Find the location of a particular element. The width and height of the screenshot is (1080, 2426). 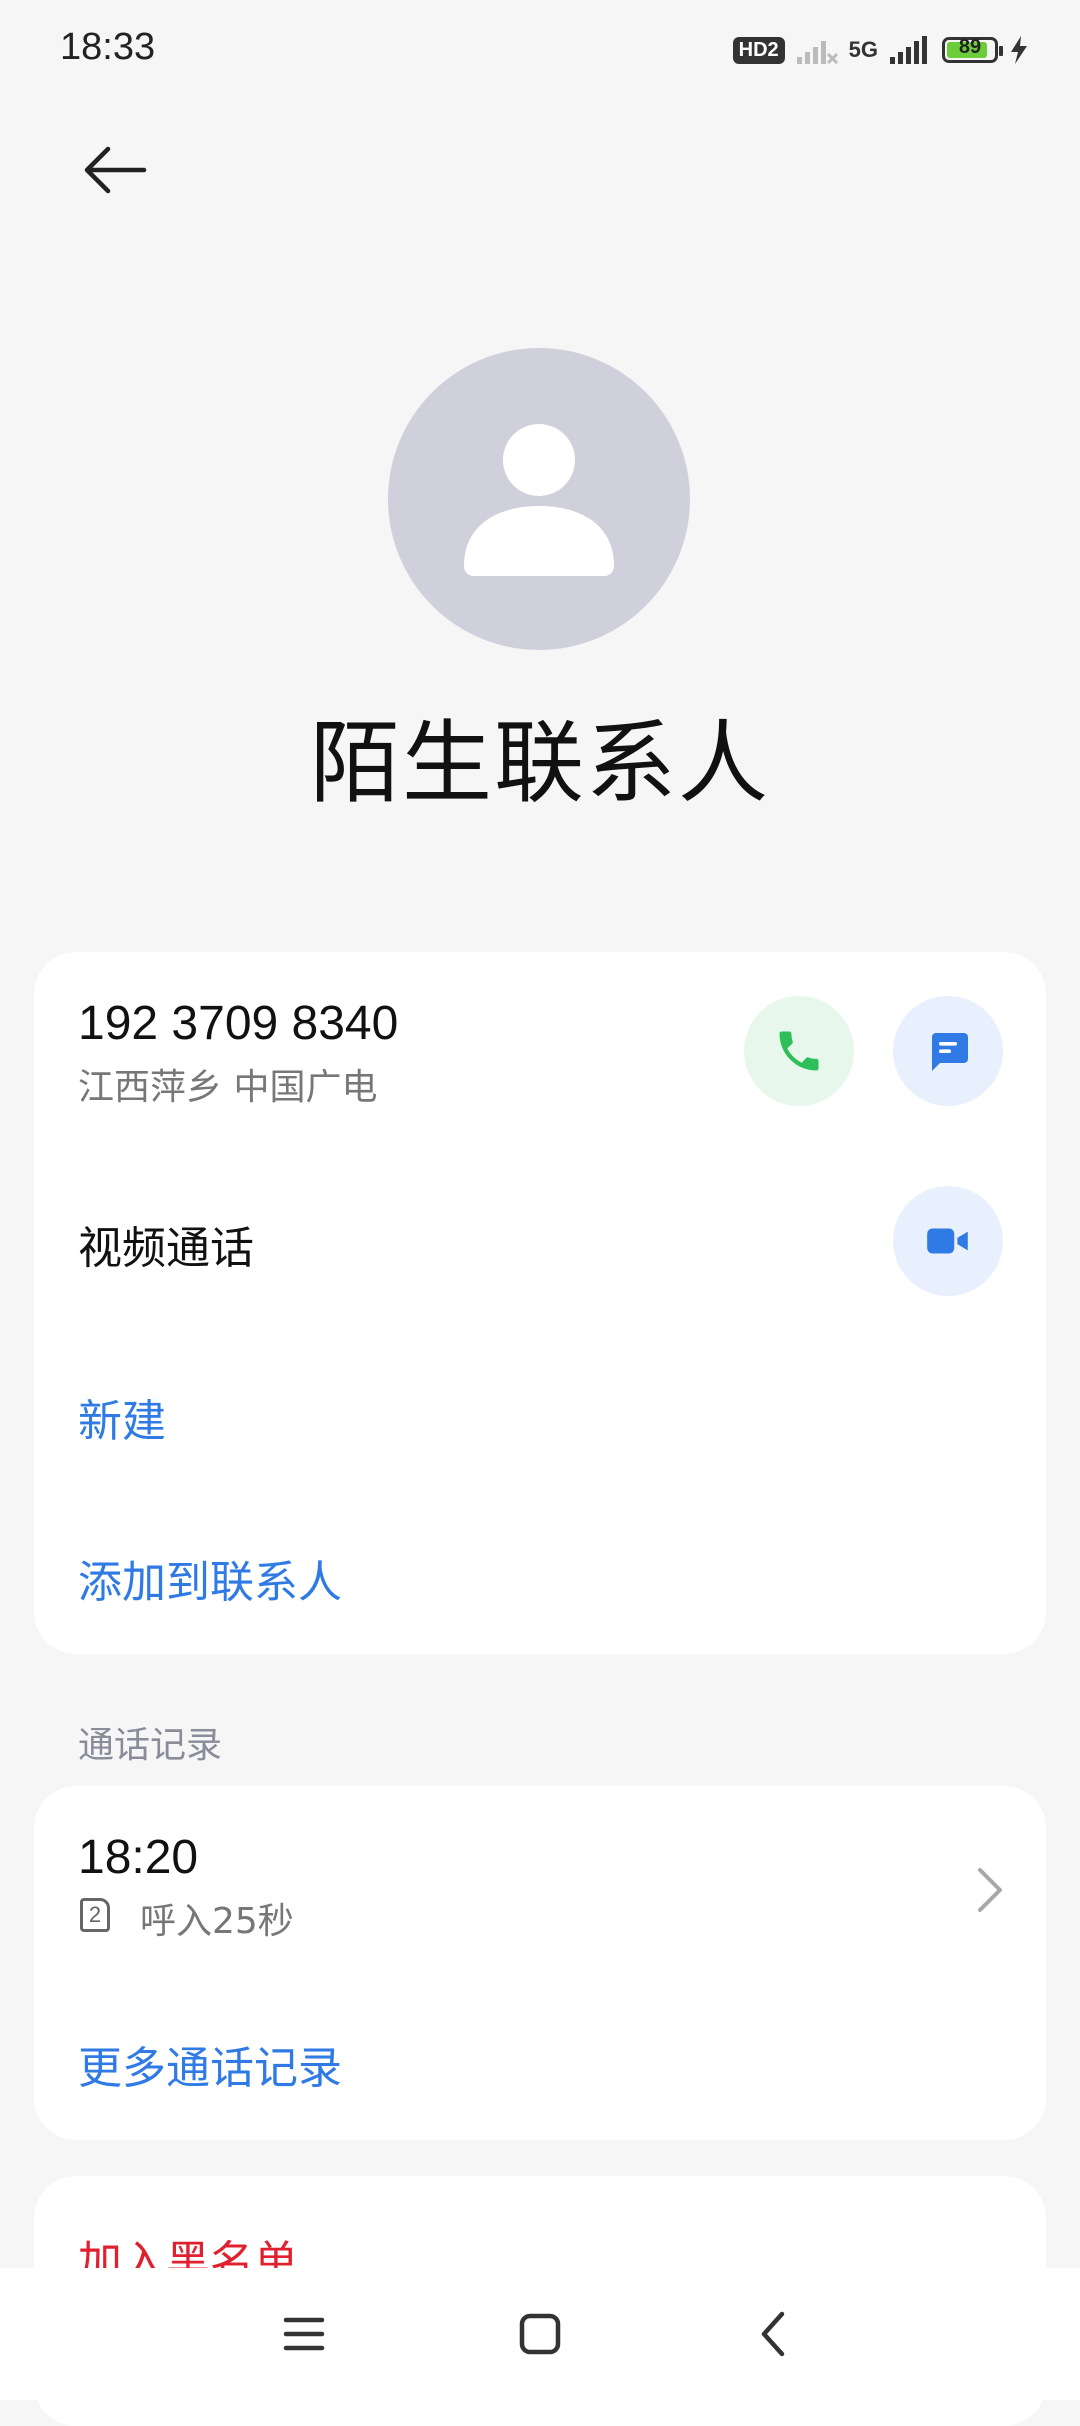

call-log-entry-button is located at coordinates (990, 1890).